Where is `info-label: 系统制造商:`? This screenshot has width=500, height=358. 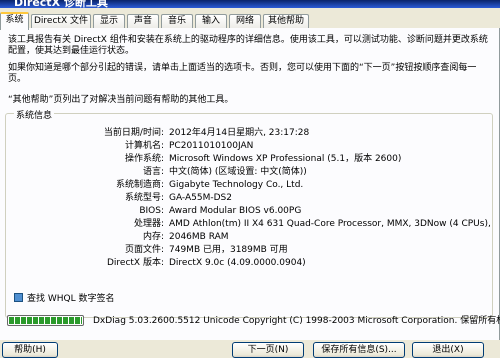
info-label: 系统制造商: is located at coordinates (139, 185).